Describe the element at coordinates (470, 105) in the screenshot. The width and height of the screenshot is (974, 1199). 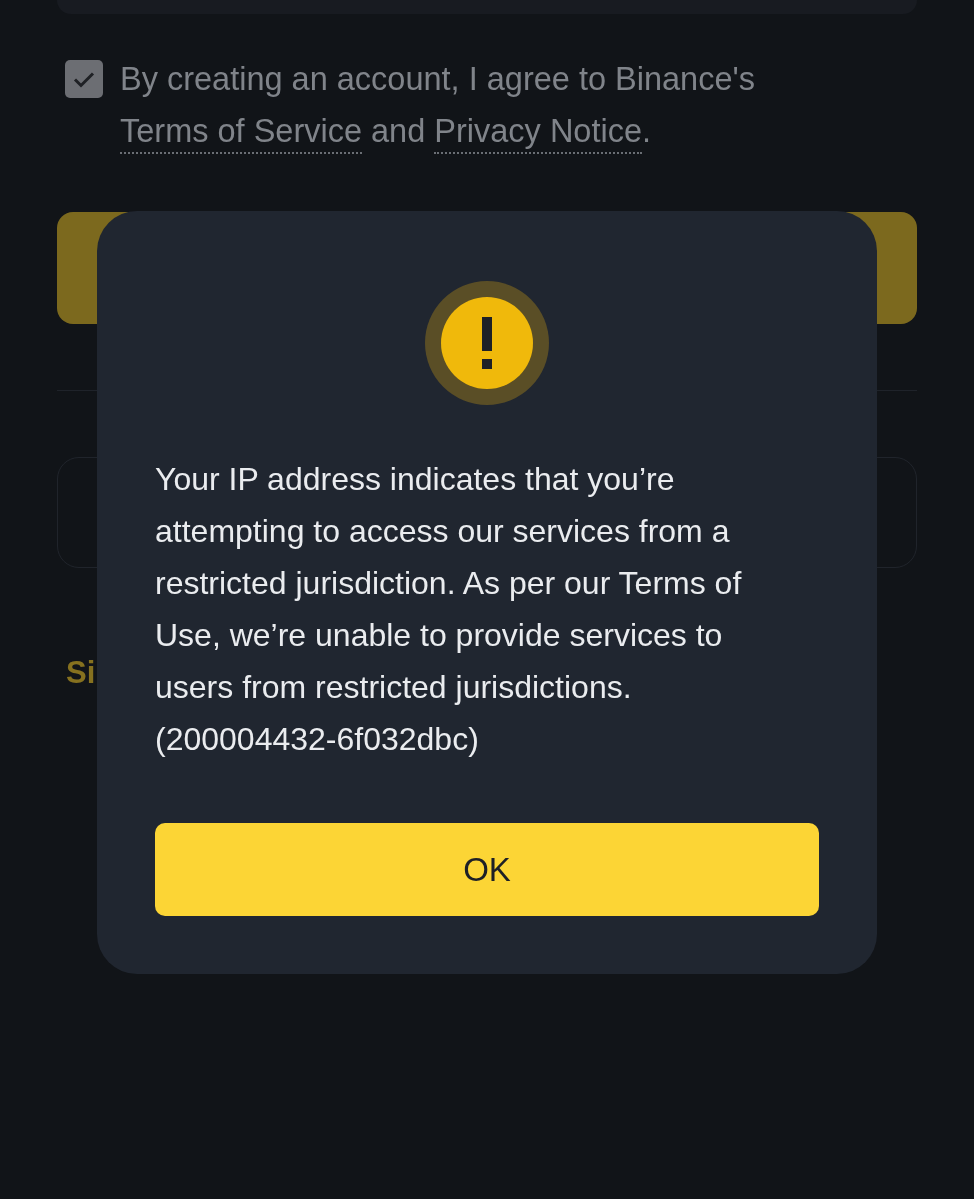
I see `agreement-text: By creating an account, I agree to Binance's Terms of Service and Privacy Notice.` at that location.